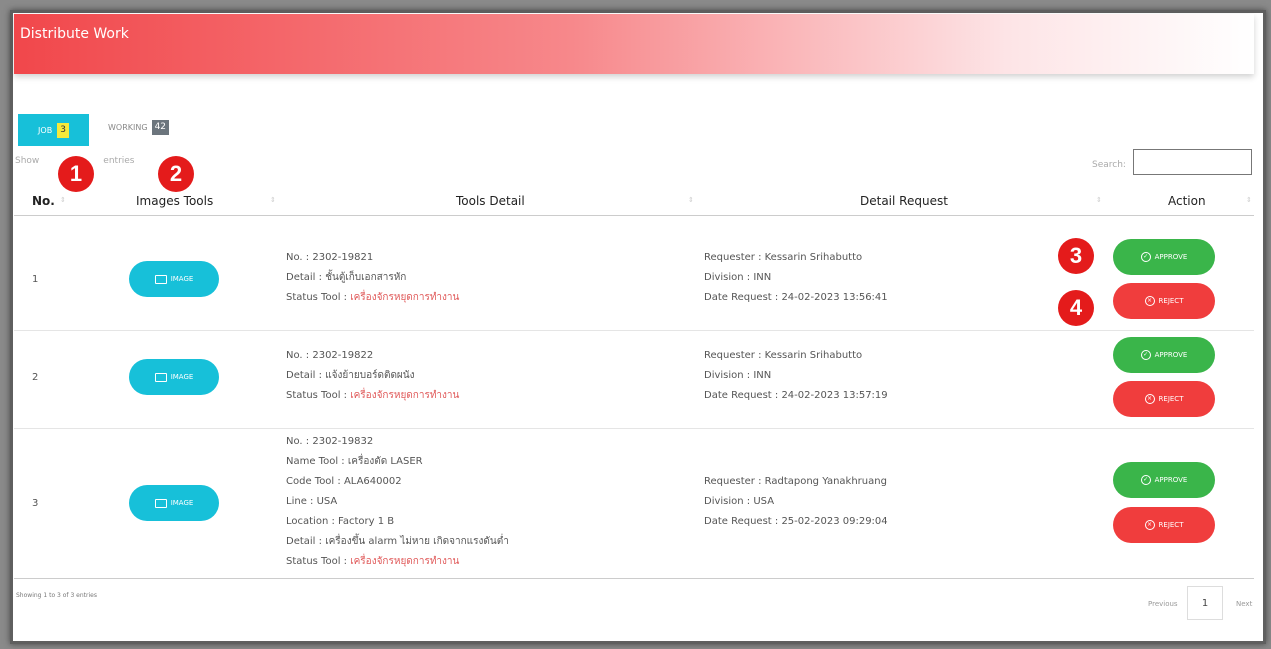 This screenshot has height=649, width=1271. I want to click on annotation-marker-2: 2, so click(176, 174).